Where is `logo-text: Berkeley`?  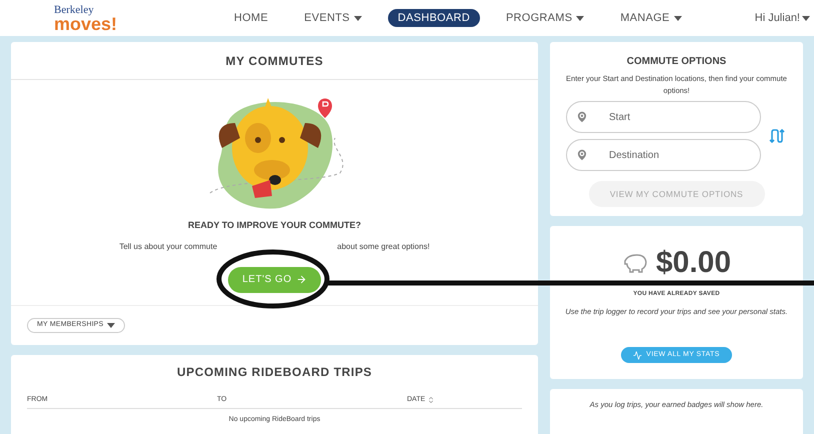 logo-text: Berkeley is located at coordinates (74, 10).